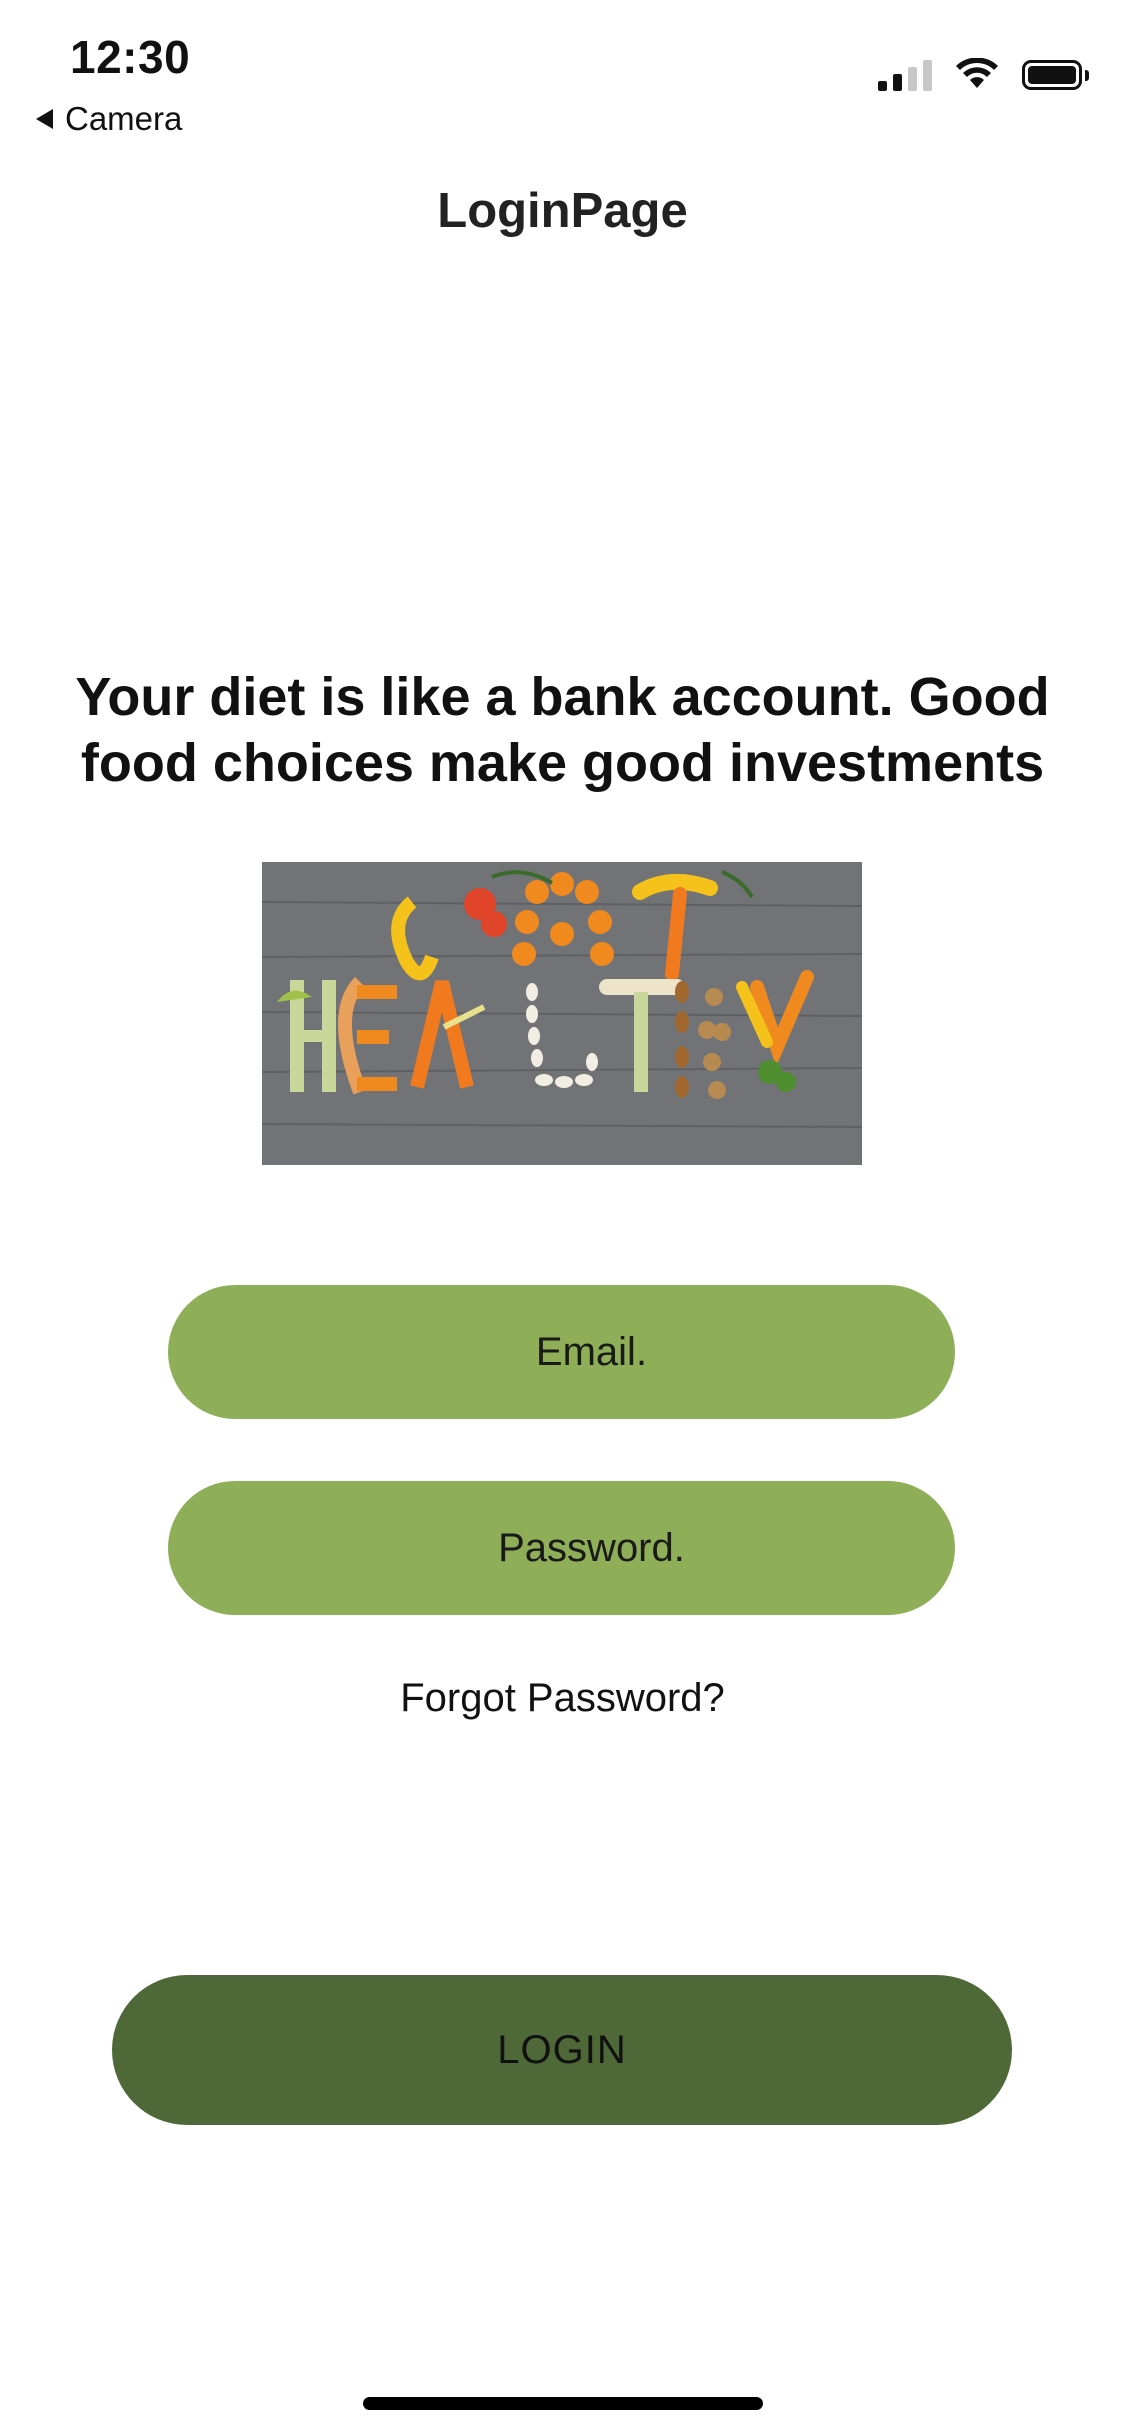  I want to click on login-button: LOGIN, so click(562, 2050).